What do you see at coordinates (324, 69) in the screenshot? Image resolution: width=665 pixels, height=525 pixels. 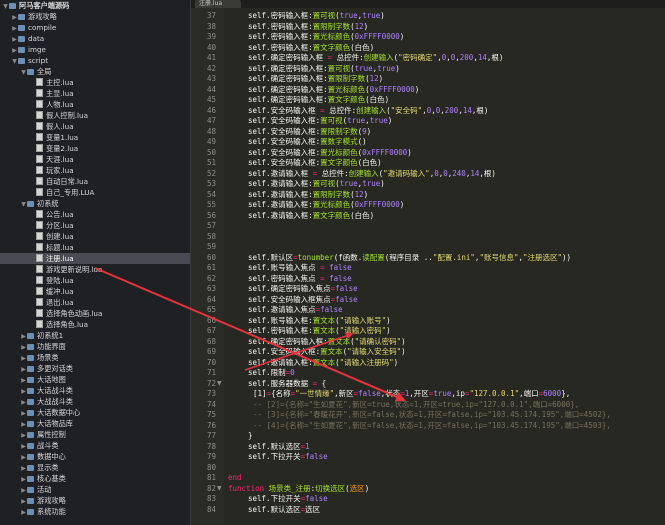 I see `code-line: self.确定密码输入框:置可视(true,true)` at bounding box center [324, 69].